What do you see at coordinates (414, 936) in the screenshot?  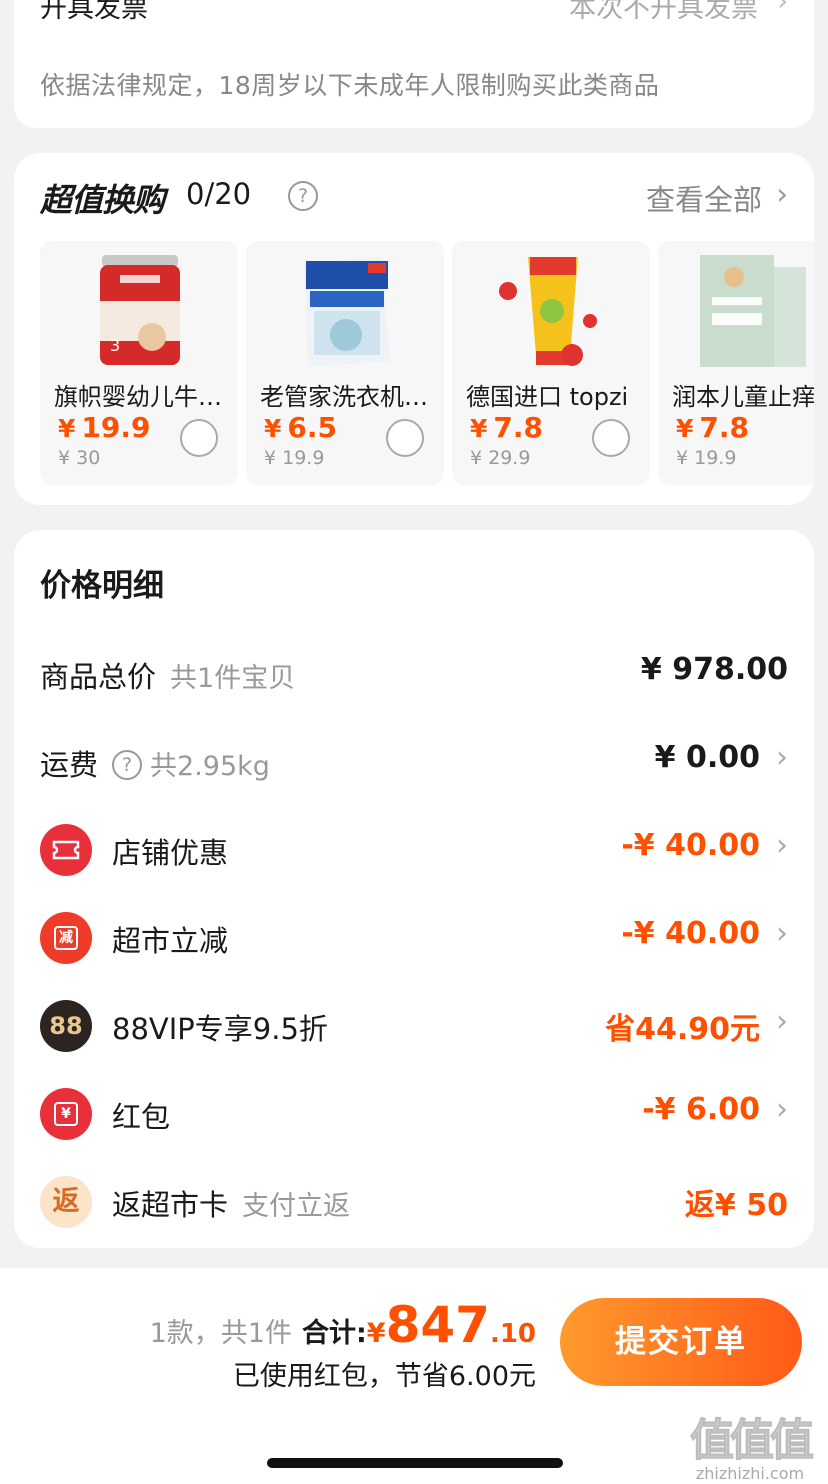 I see `market-discount-row: 减 超市立减 -¥ 40.00 ›` at bounding box center [414, 936].